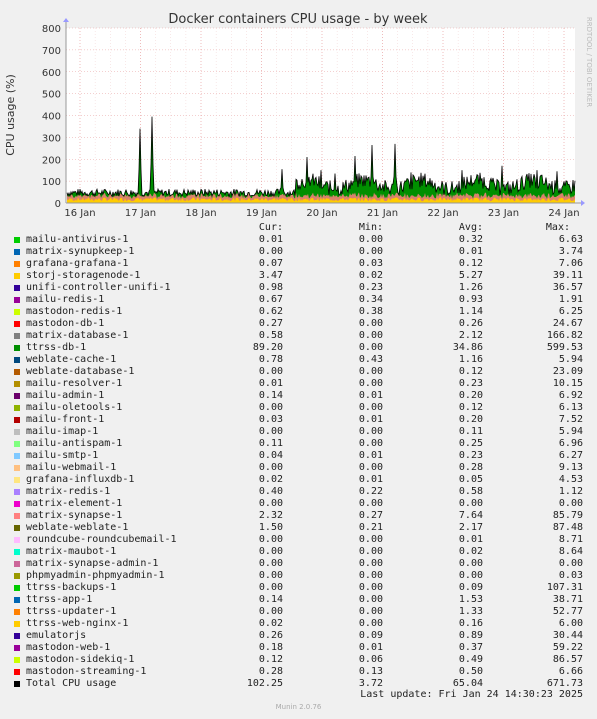 Image resolution: width=597 pixels, height=719 pixels. What do you see at coordinates (71, 611) in the screenshot?
I see `legend-series-name: ttrss-updater-1` at bounding box center [71, 611].